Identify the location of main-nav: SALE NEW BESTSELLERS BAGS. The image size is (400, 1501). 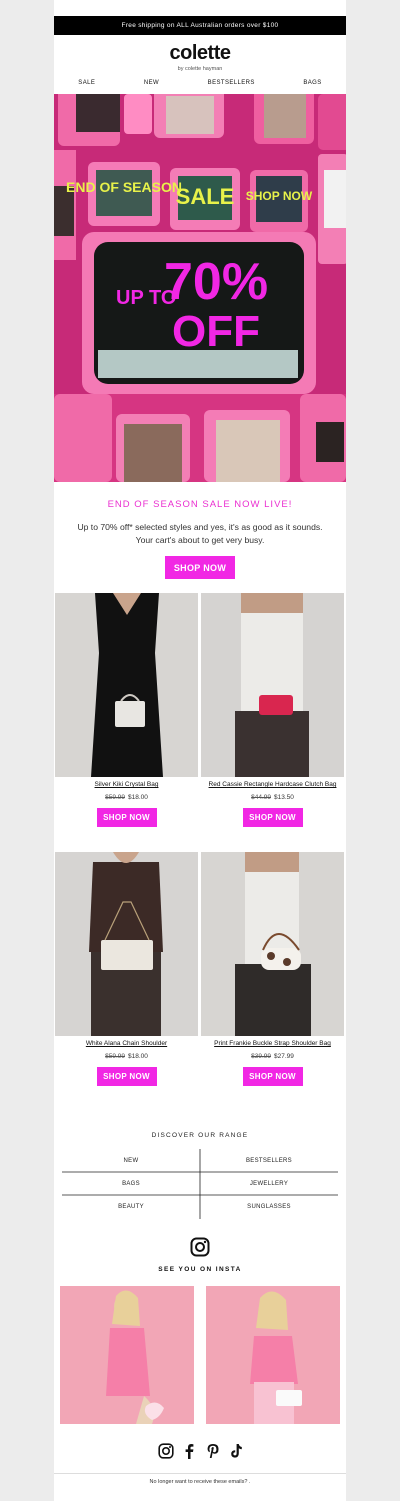
(200, 86).